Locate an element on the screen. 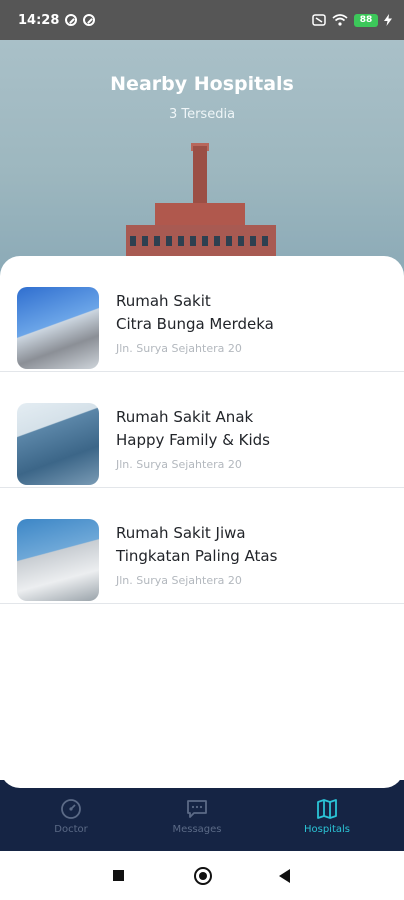  hospital-name-line1: Rumah Sakit is located at coordinates (163, 301).